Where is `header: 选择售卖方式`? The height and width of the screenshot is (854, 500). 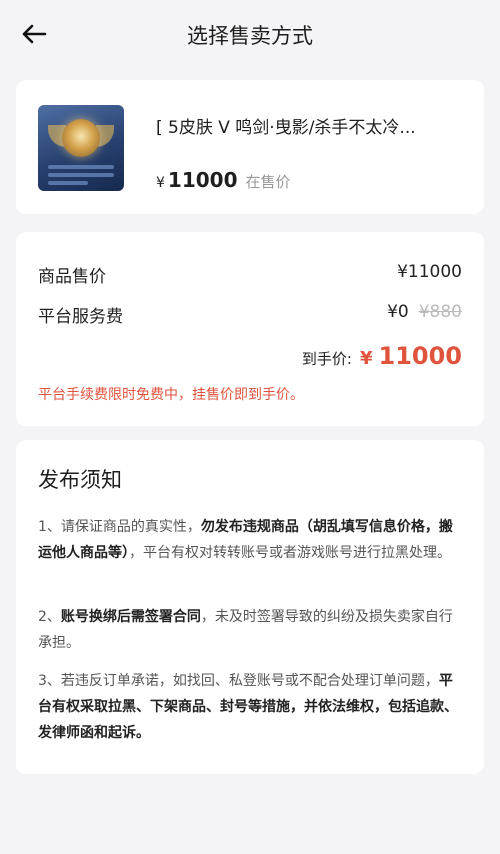
header: 选择售卖方式 is located at coordinates (250, 35).